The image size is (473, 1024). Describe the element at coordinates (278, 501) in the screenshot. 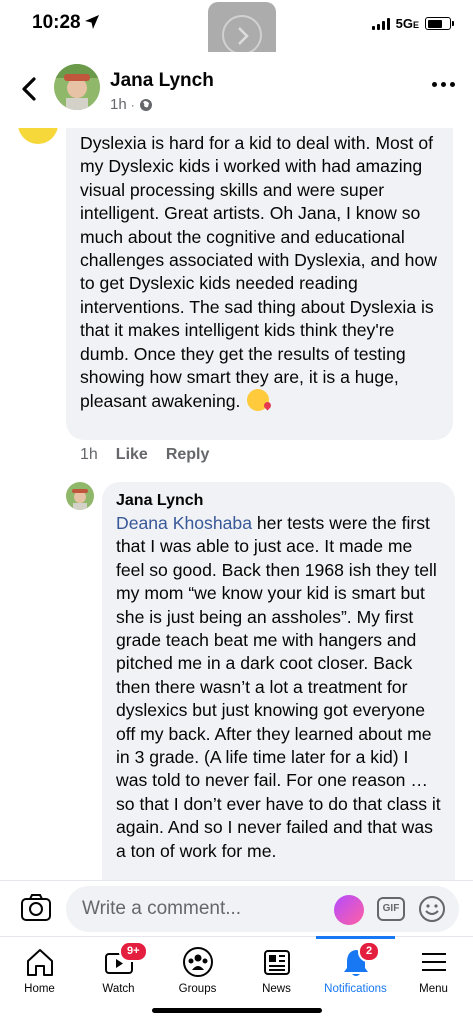

I see `reply-author: Jana Lynch` at that location.